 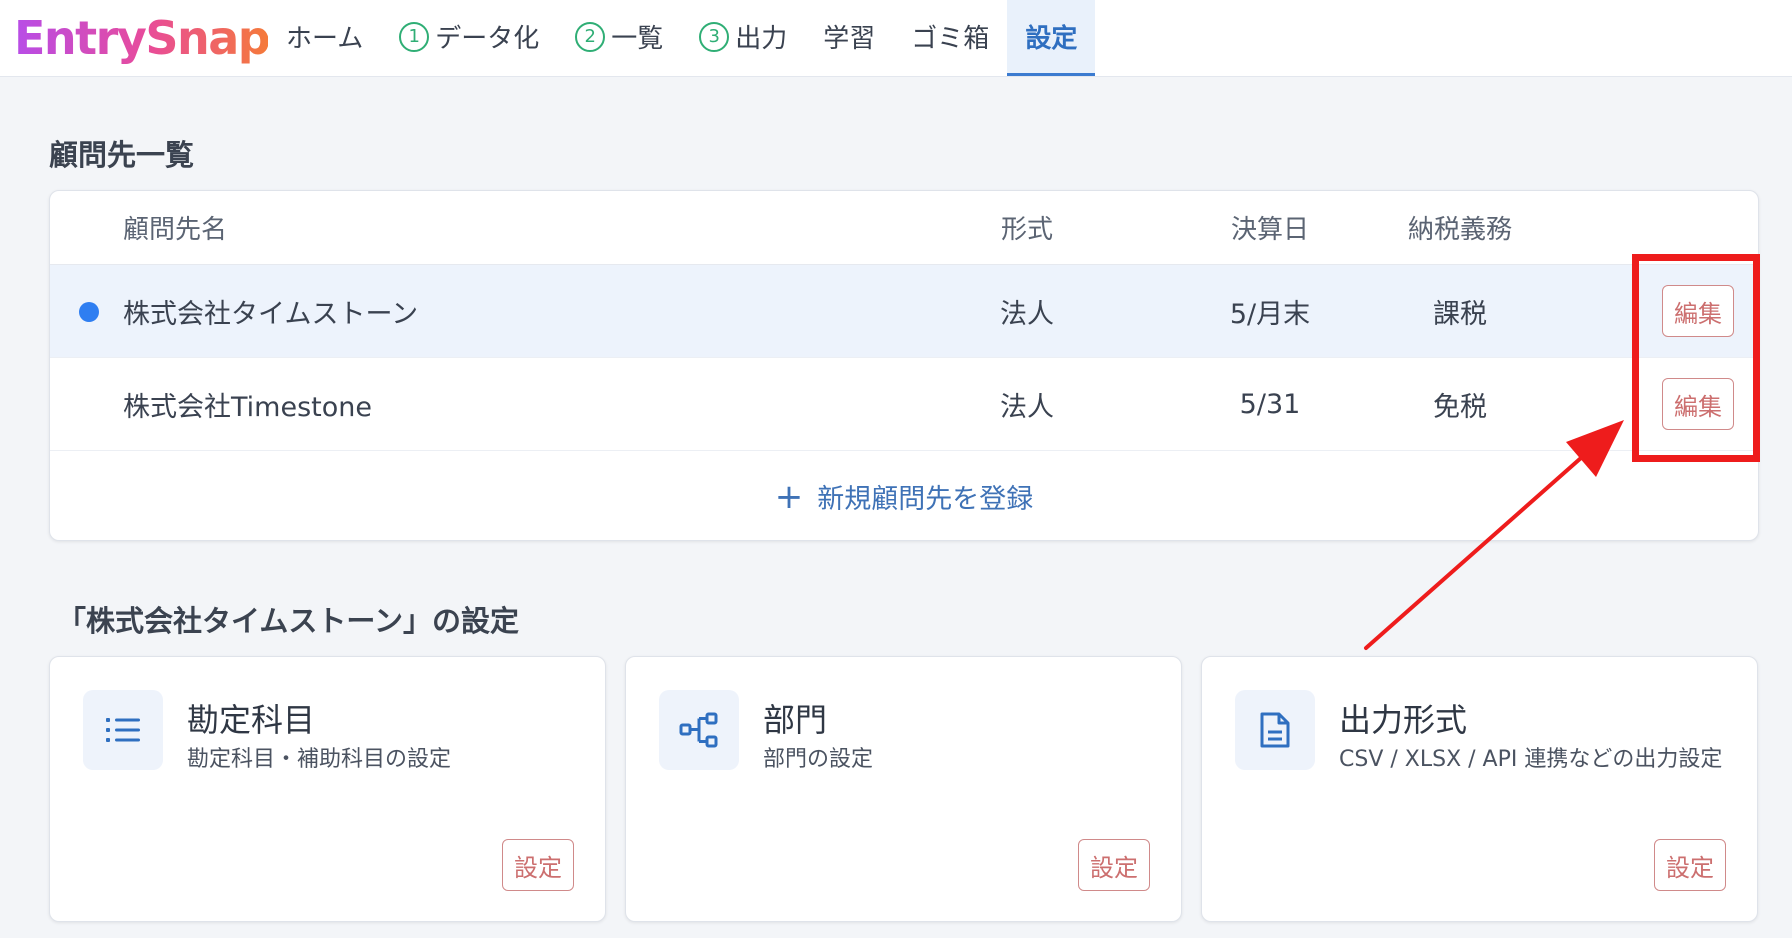 I want to click on highlight-box, so click(x=1696, y=358).